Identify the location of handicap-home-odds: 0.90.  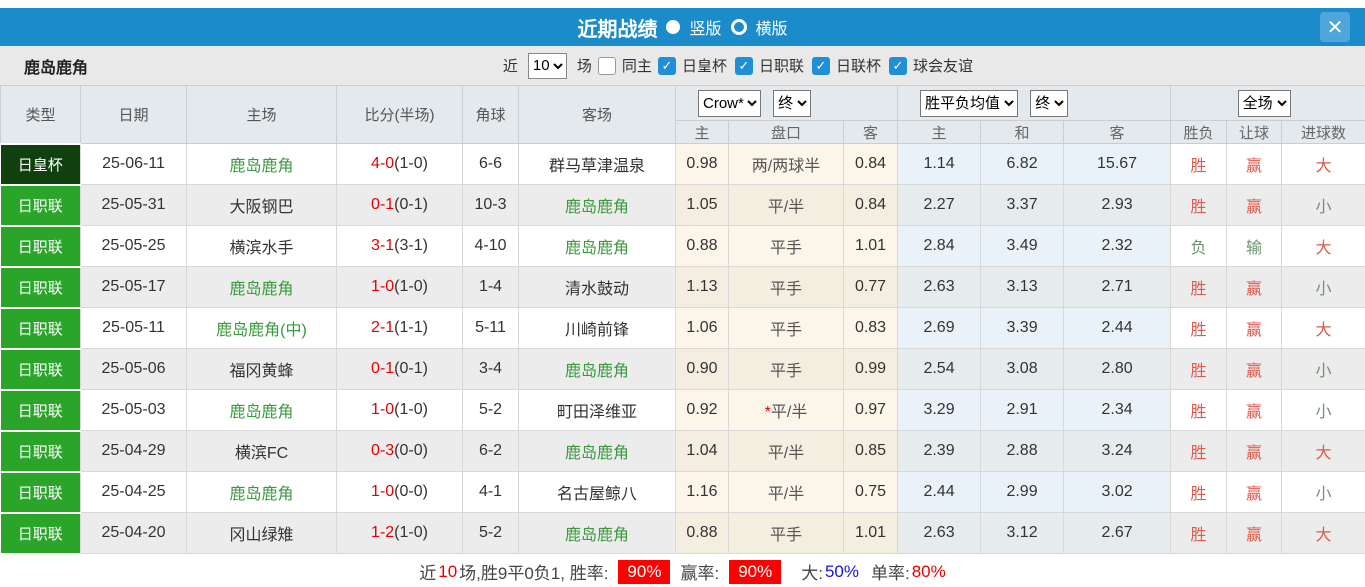
(702, 369).